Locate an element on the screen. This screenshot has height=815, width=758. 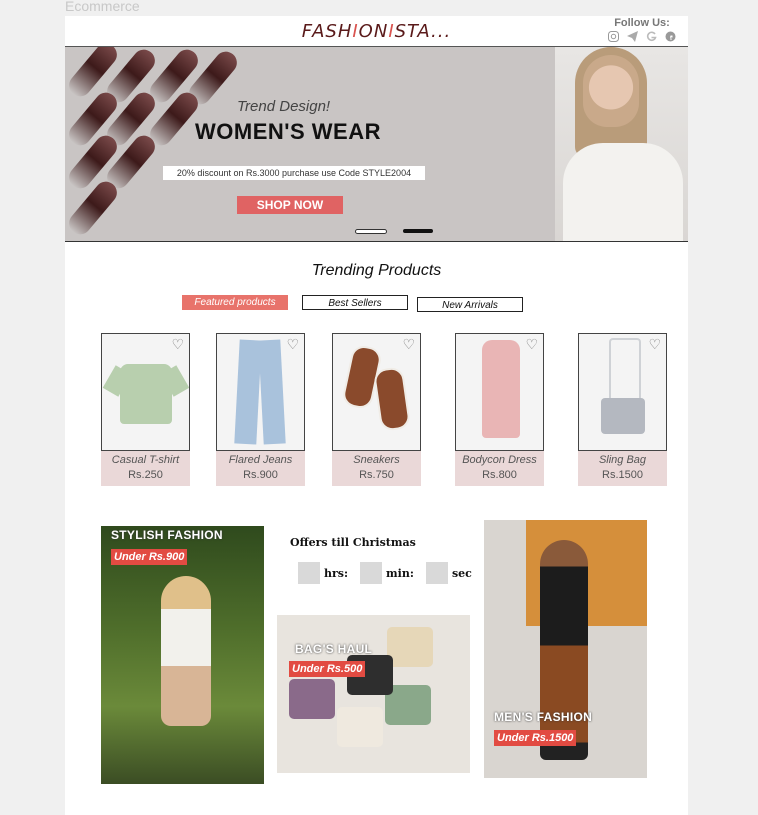
promo-bags-haul: BAG'S HAUL Under Rs.500 is located at coordinates (373, 694).